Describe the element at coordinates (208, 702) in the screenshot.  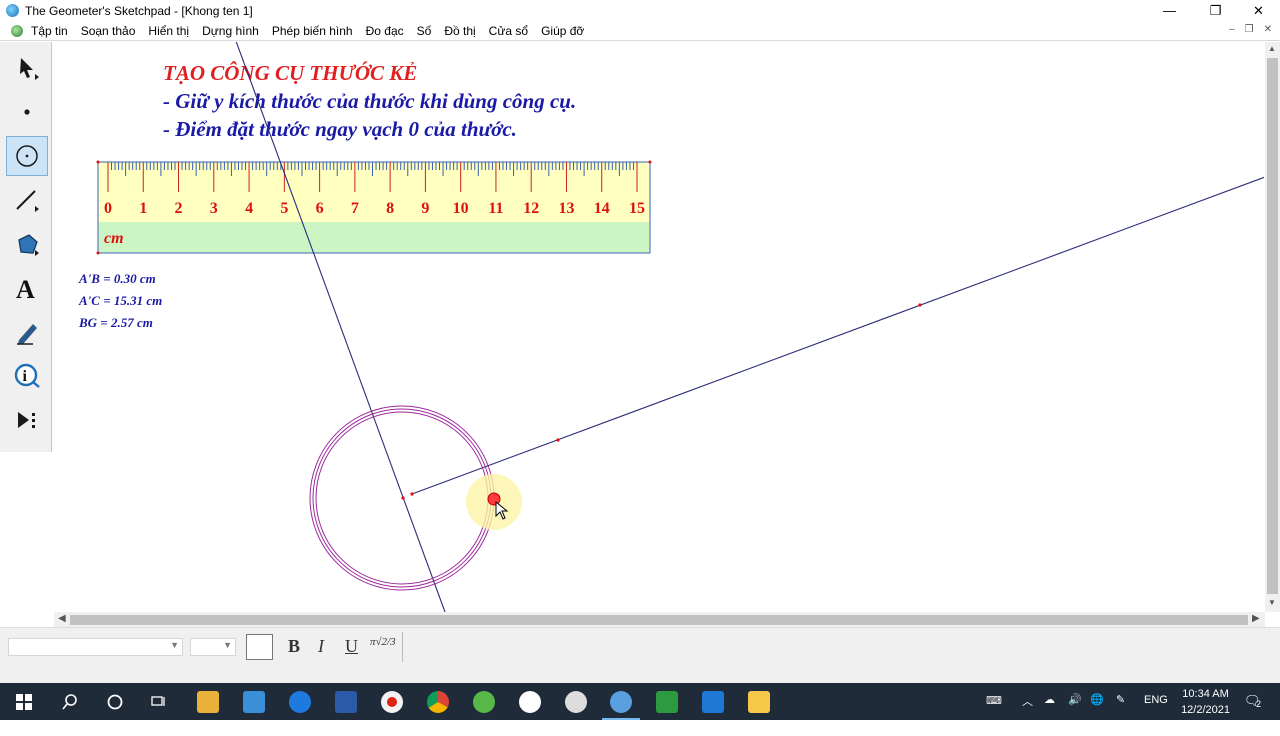
I see `file-explorer-icon` at that location.